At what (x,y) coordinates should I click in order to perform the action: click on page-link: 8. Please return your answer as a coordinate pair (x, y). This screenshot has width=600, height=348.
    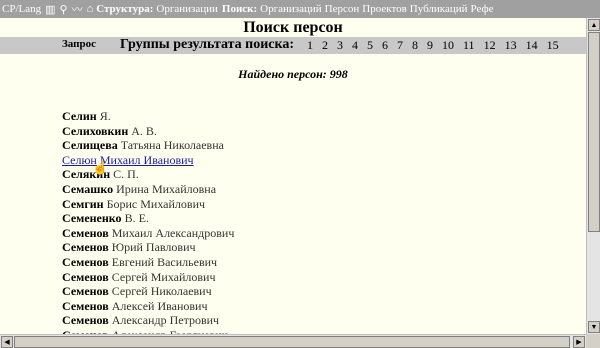
    Looking at the image, I should click on (415, 45).